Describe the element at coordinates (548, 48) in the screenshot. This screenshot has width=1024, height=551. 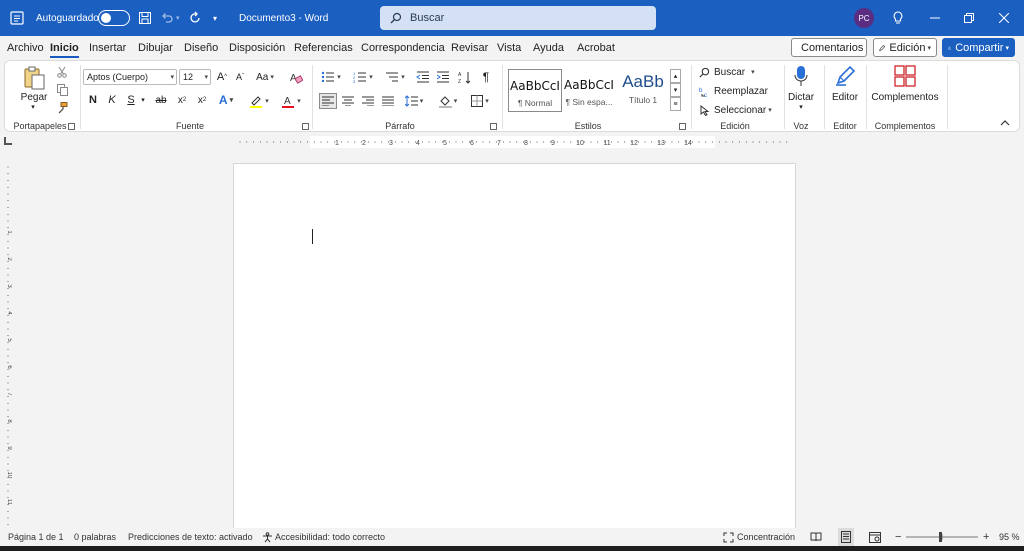
I see `tab-ayuda: Ayuda` at that location.